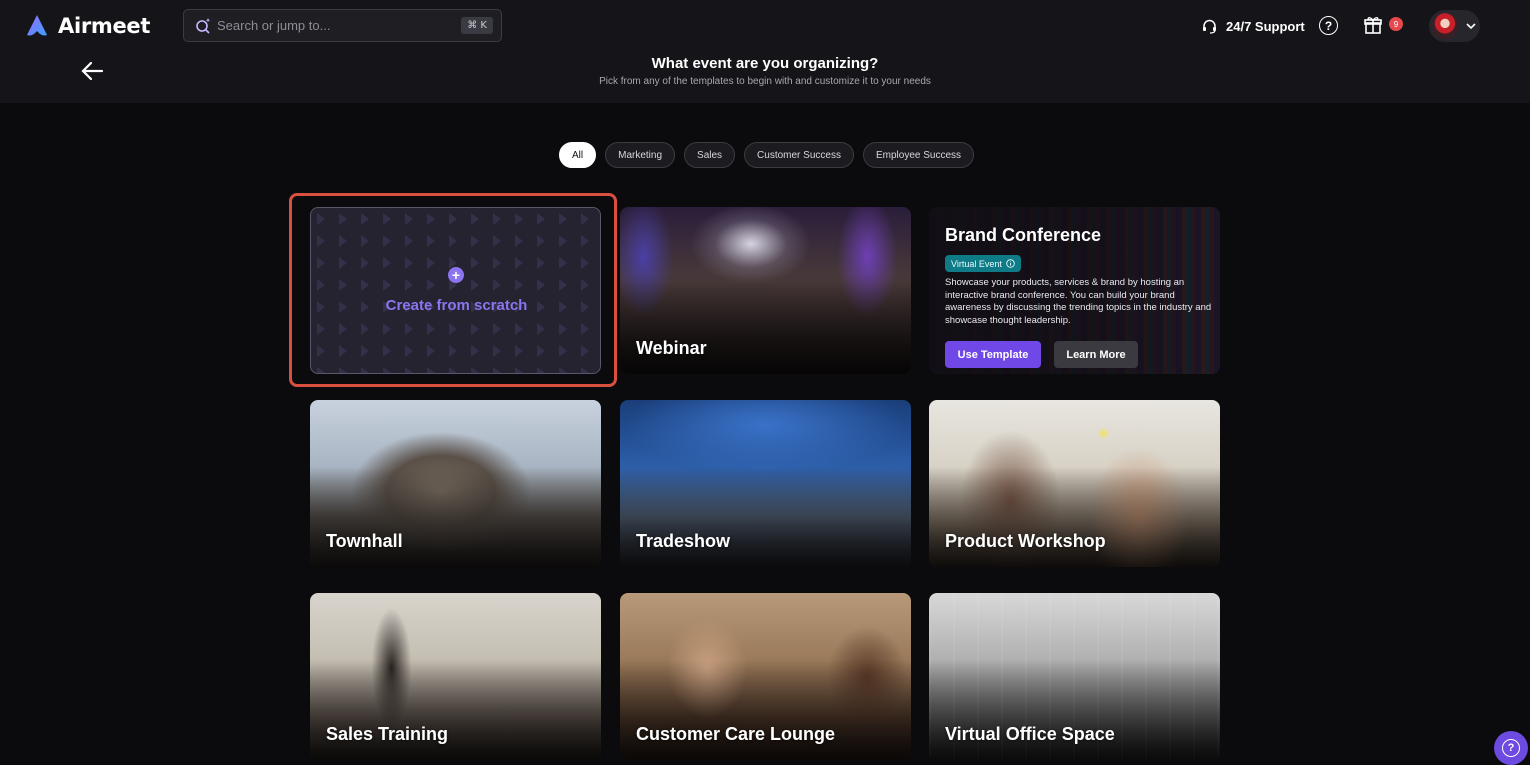 The image size is (1530, 765). I want to click on create-from-scratch-label: Create from scratch, so click(456, 305).